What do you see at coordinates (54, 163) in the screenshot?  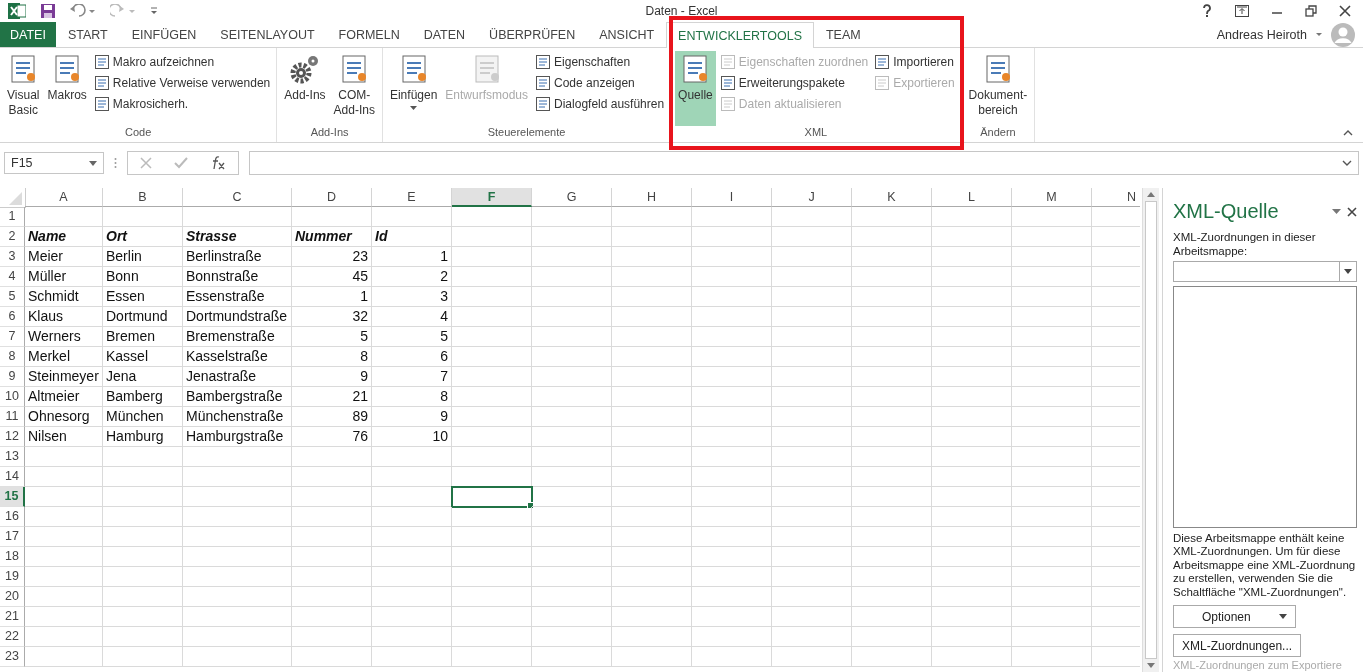 I see `name-box: F15` at bounding box center [54, 163].